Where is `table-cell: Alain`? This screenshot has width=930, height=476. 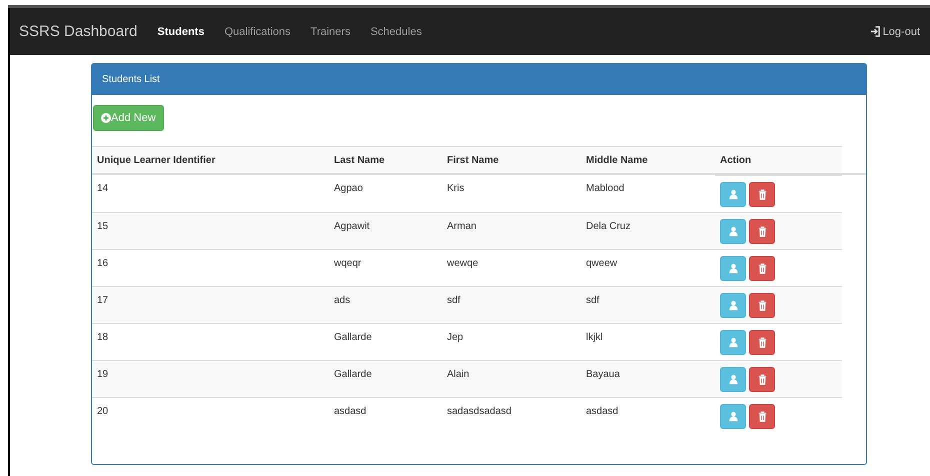
table-cell: Alain is located at coordinates (511, 378).